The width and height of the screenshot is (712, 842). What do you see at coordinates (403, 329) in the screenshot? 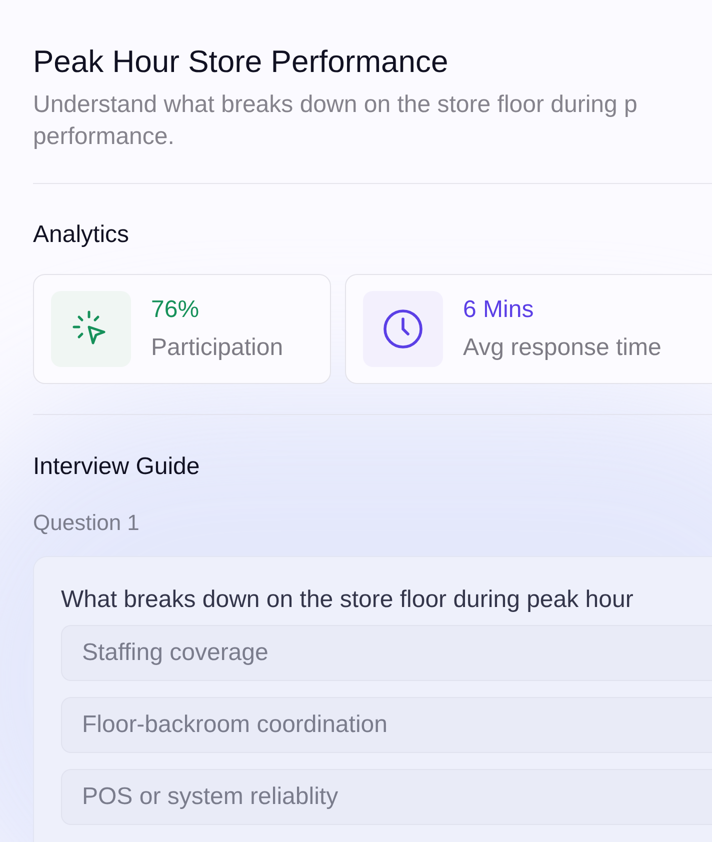
I see `clock-icon` at bounding box center [403, 329].